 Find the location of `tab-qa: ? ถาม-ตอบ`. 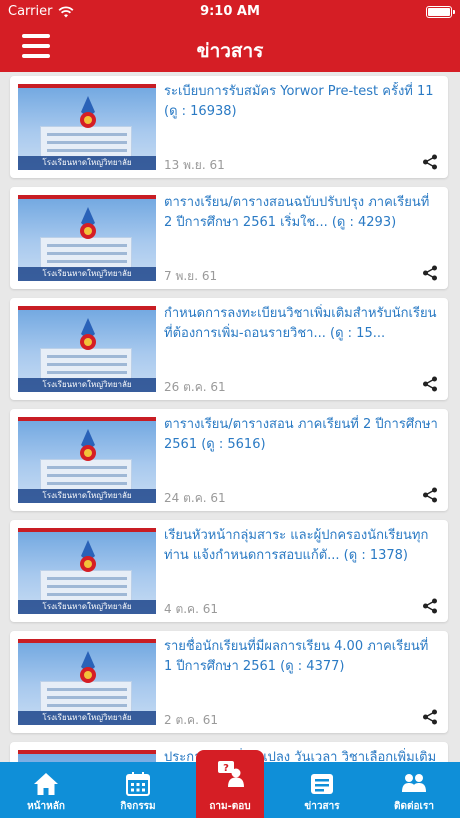

tab-qa: ? ถาม-ตอบ is located at coordinates (230, 784).